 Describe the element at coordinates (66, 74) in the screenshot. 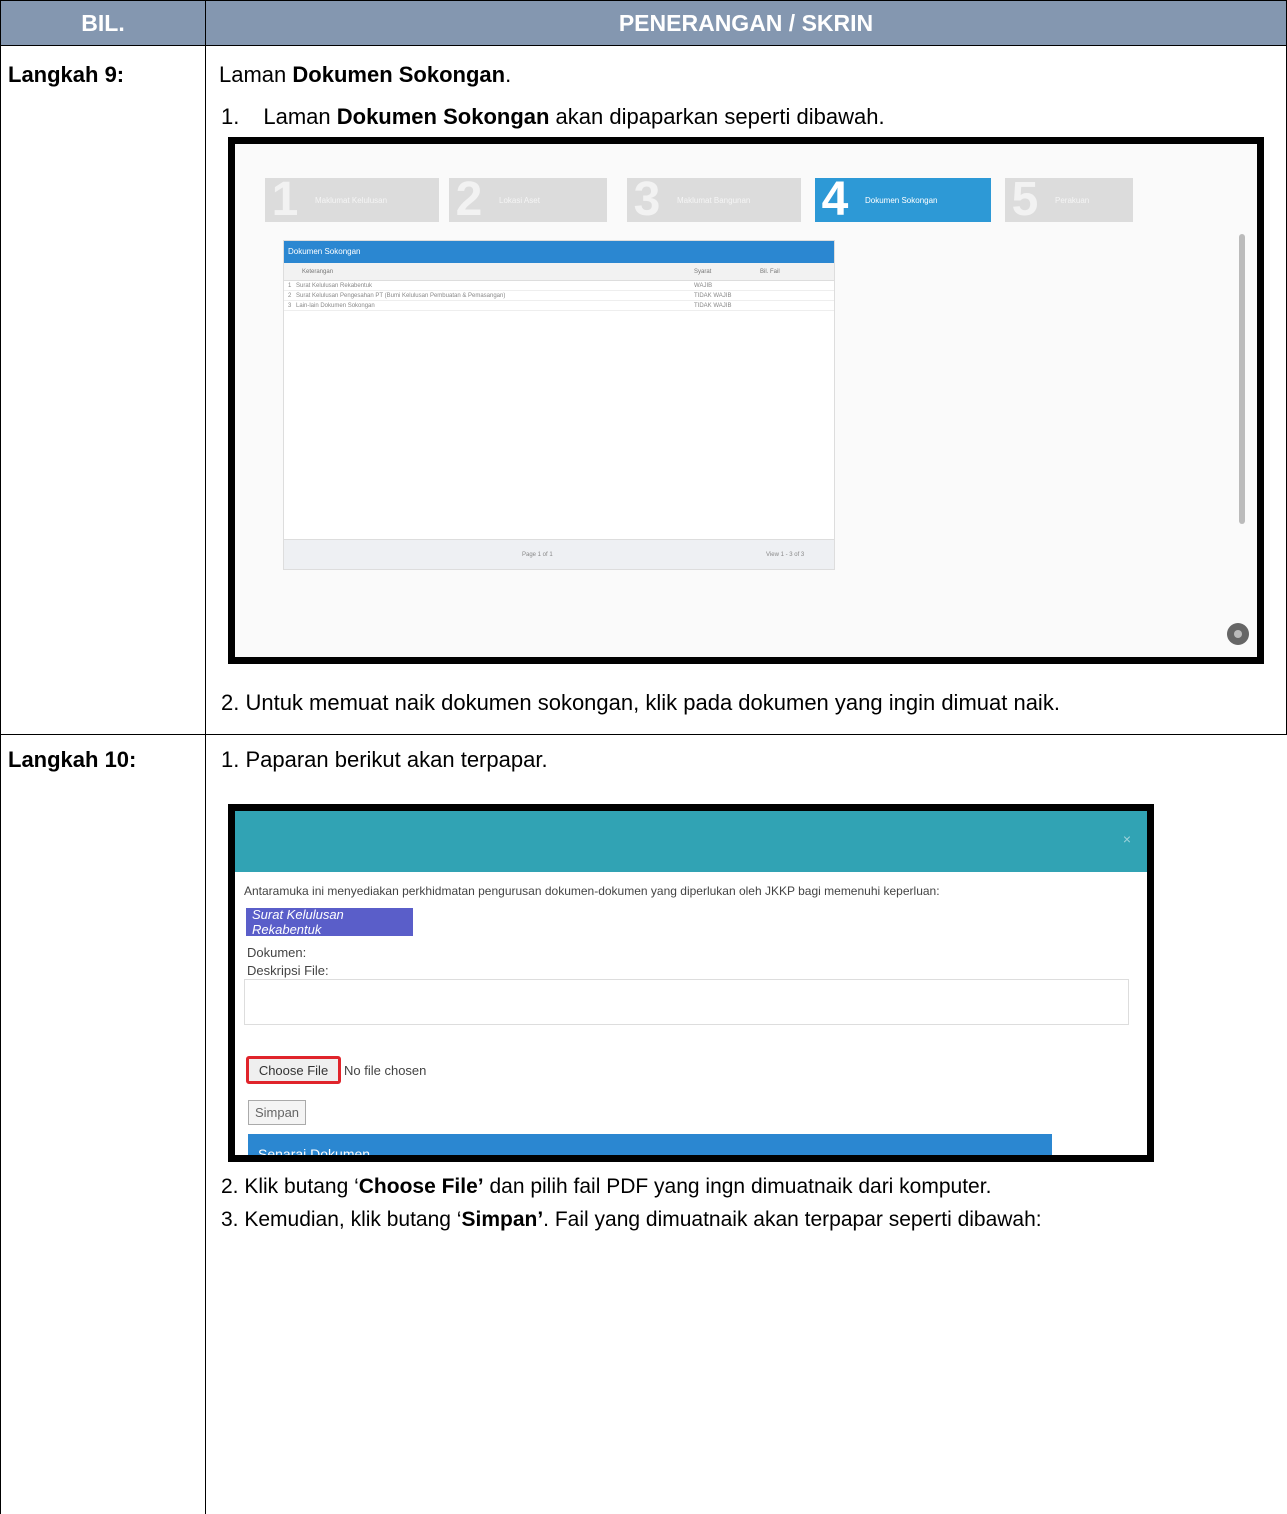

I see `step9-label: Langkah 9:` at that location.